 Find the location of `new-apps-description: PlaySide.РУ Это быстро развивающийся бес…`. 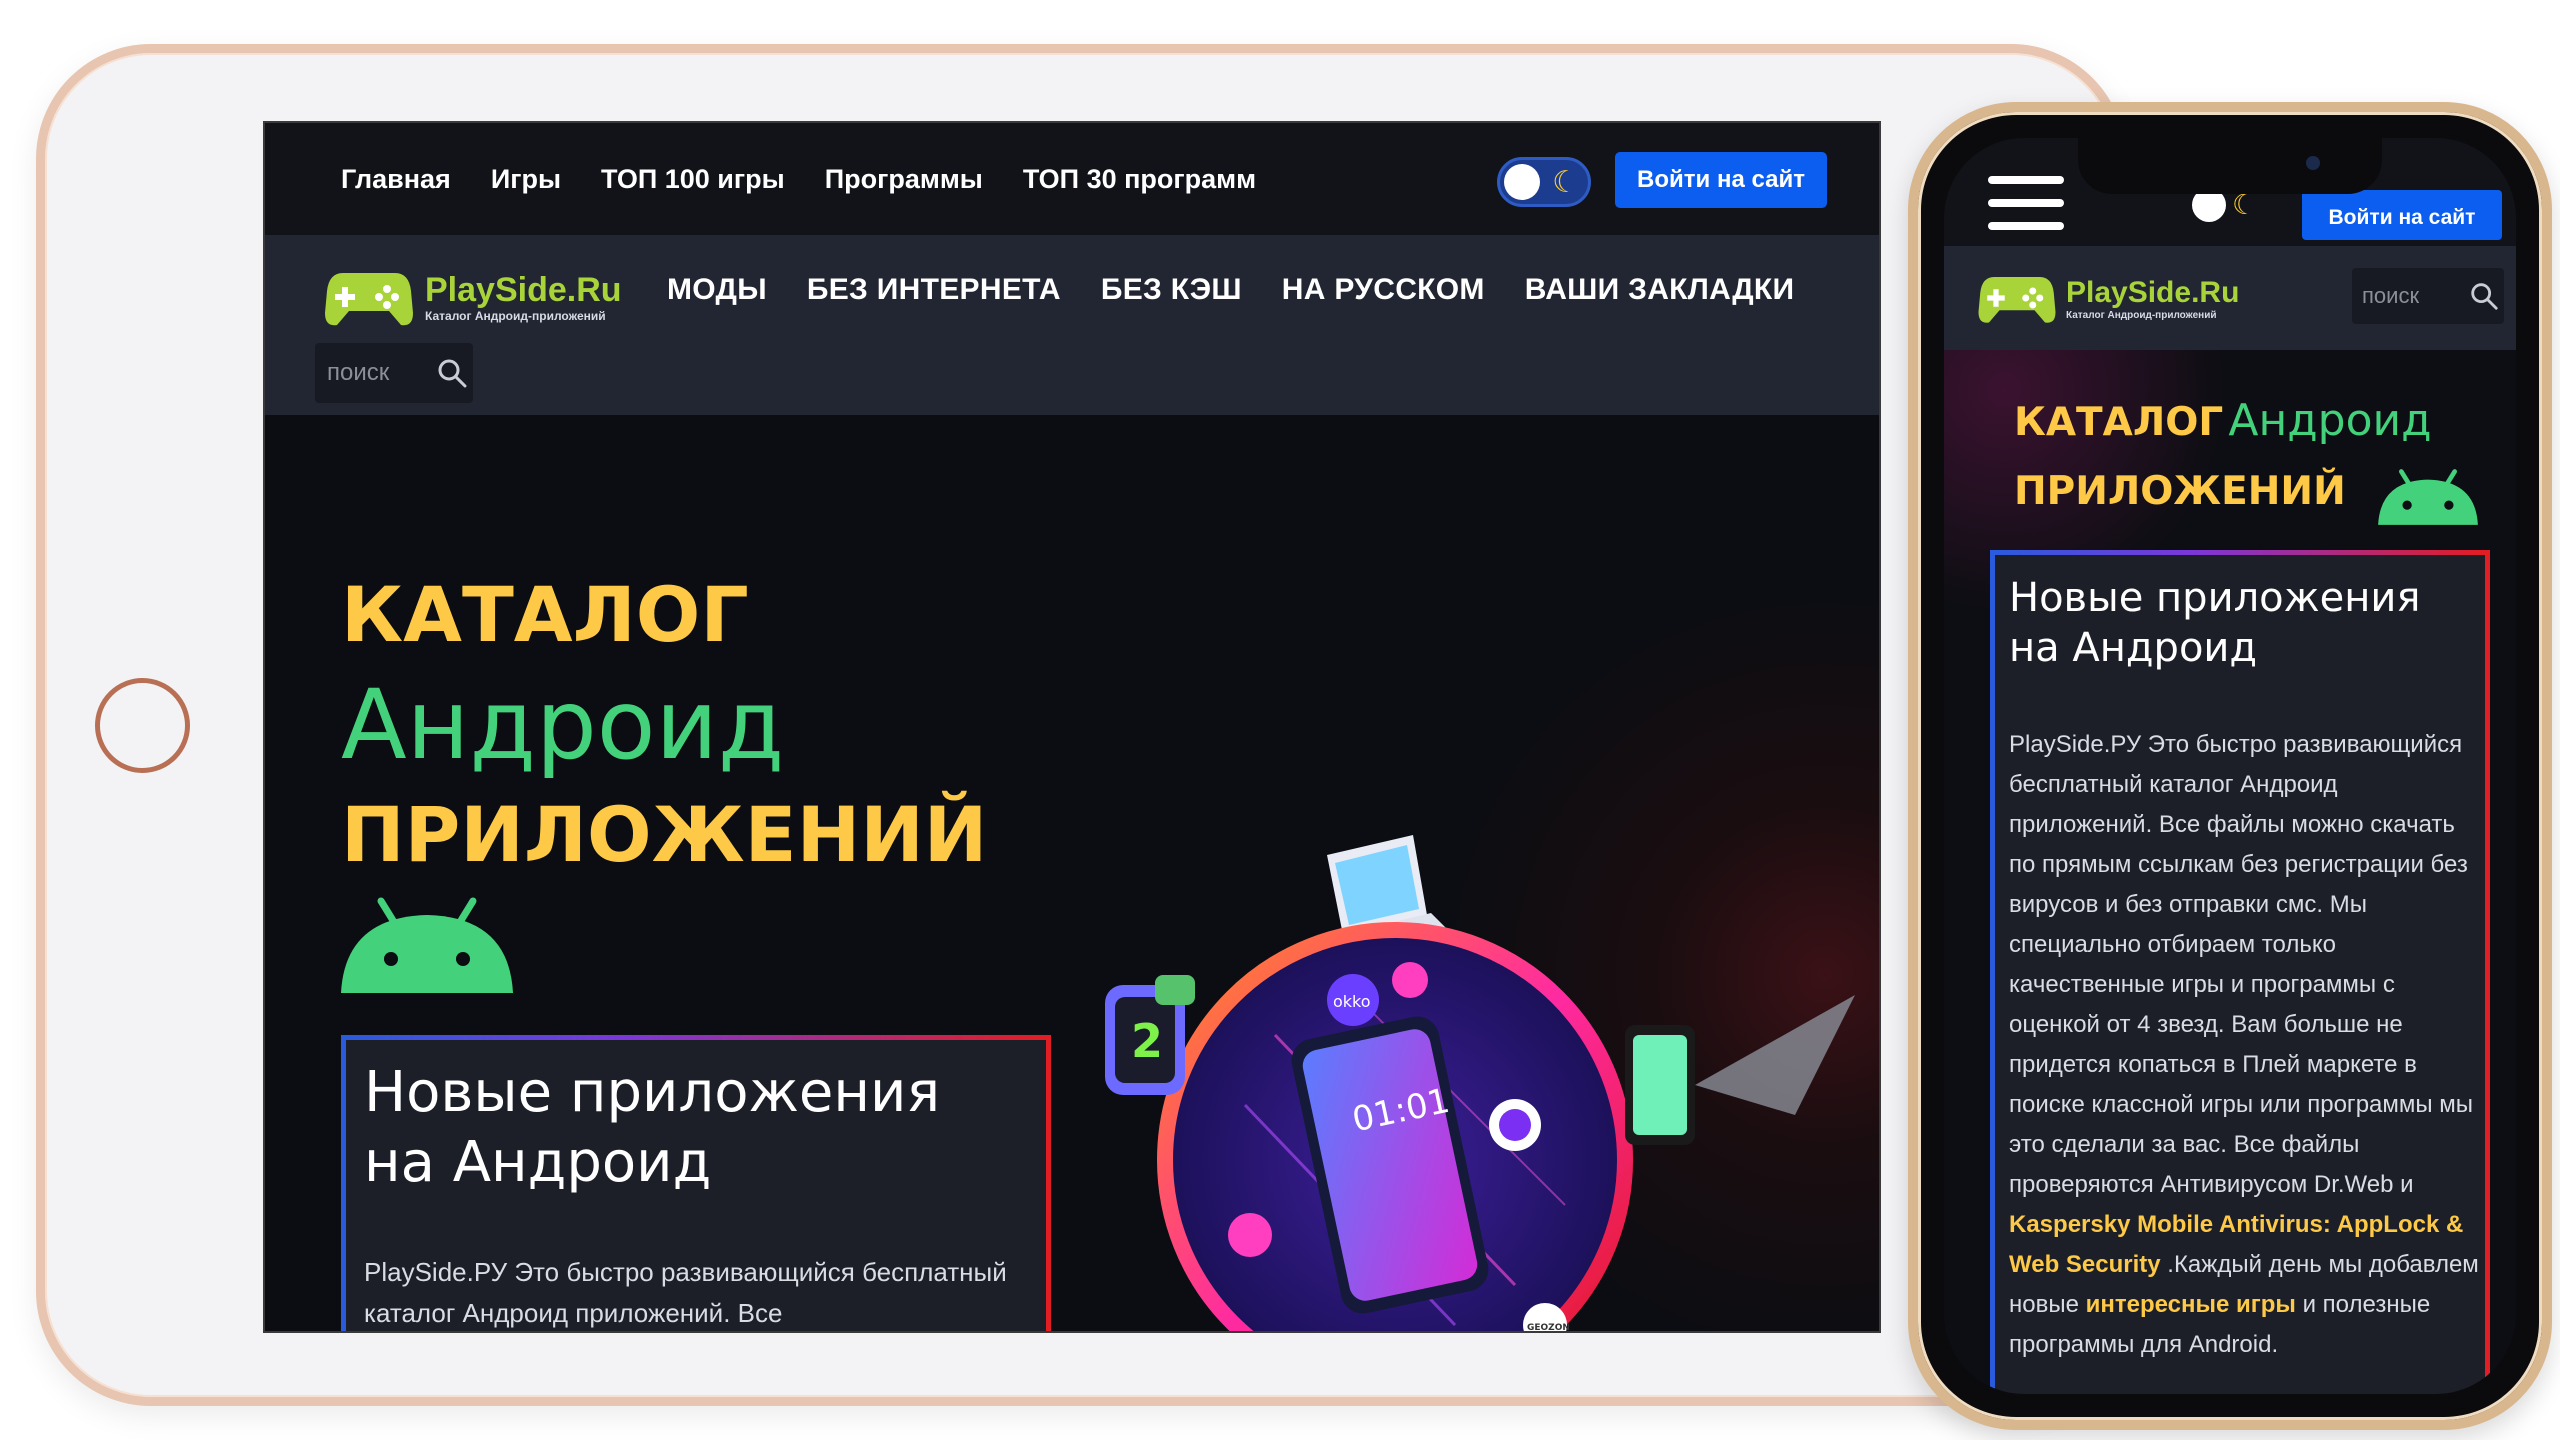

new-apps-description: PlaySide.РУ Это быстро развивающийся бес… is located at coordinates (685, 1292).